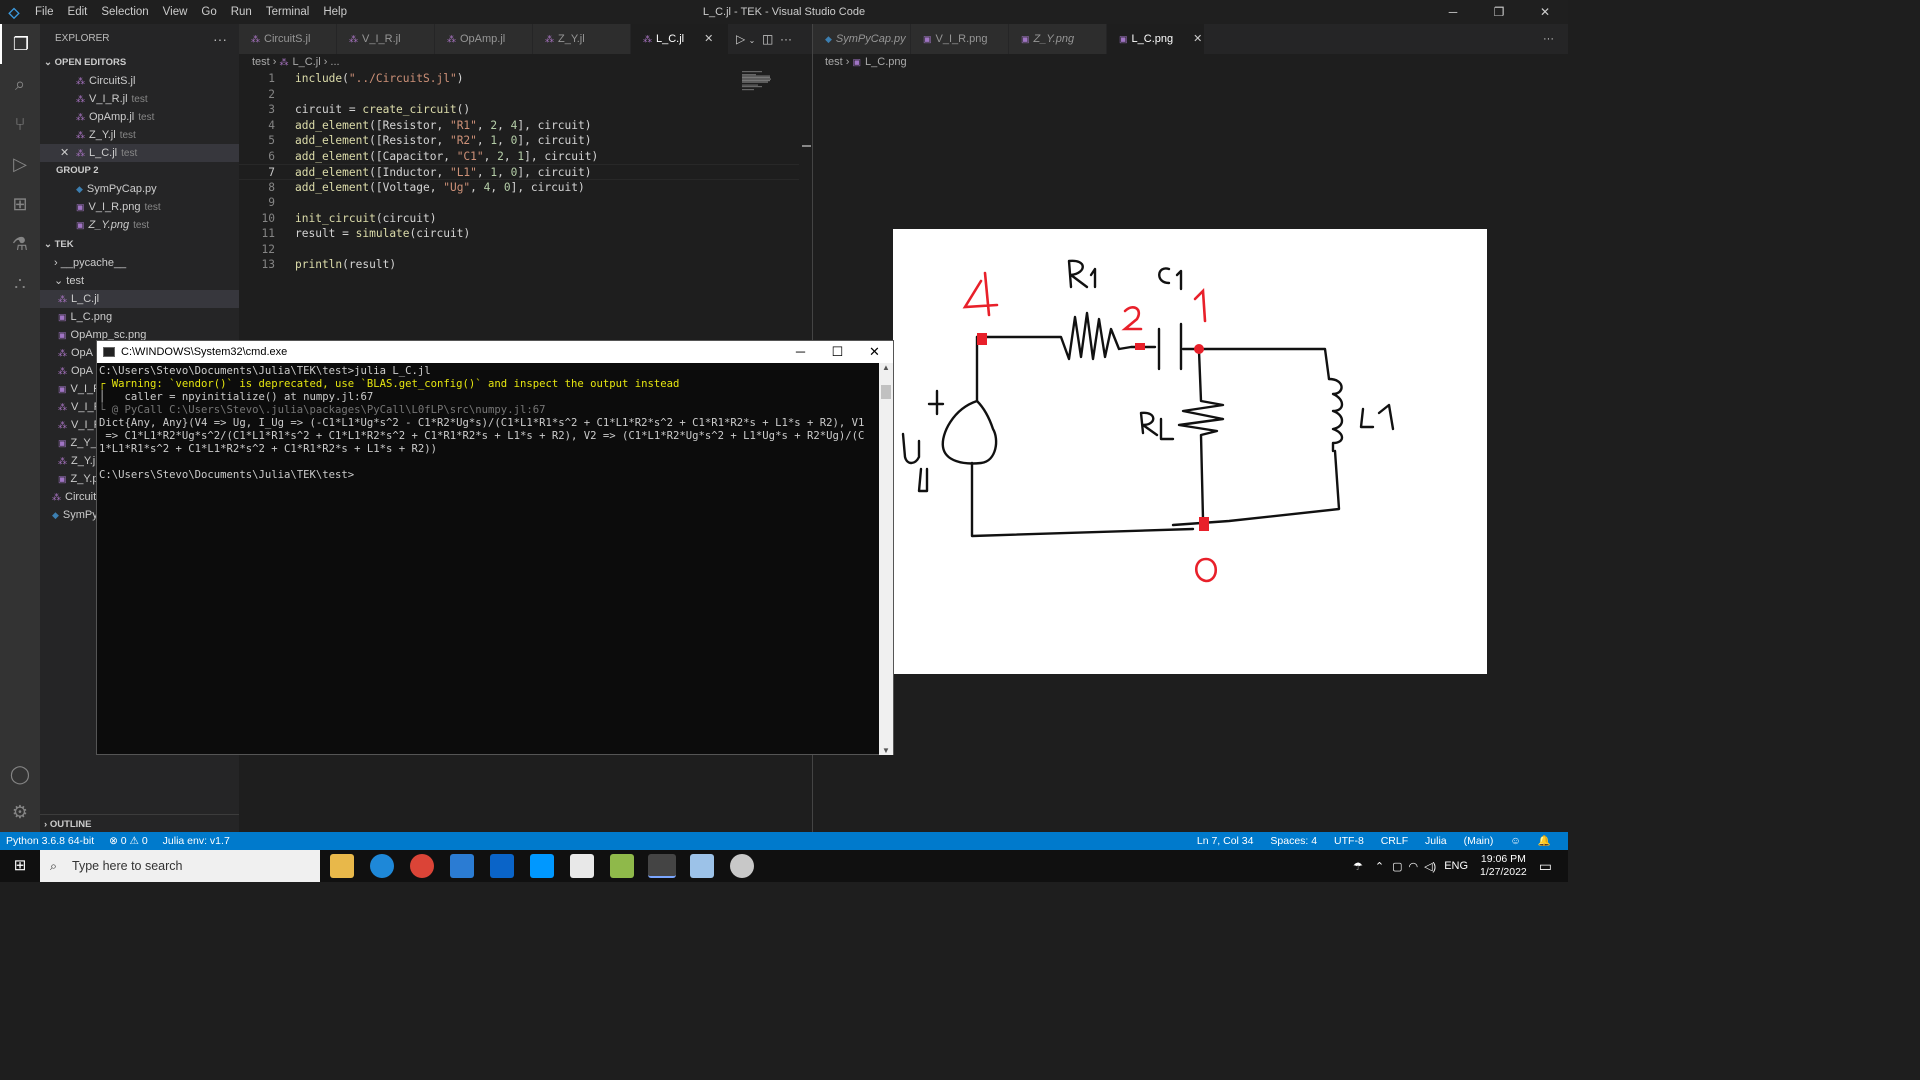  I want to click on code-line: 9, so click(519, 203).